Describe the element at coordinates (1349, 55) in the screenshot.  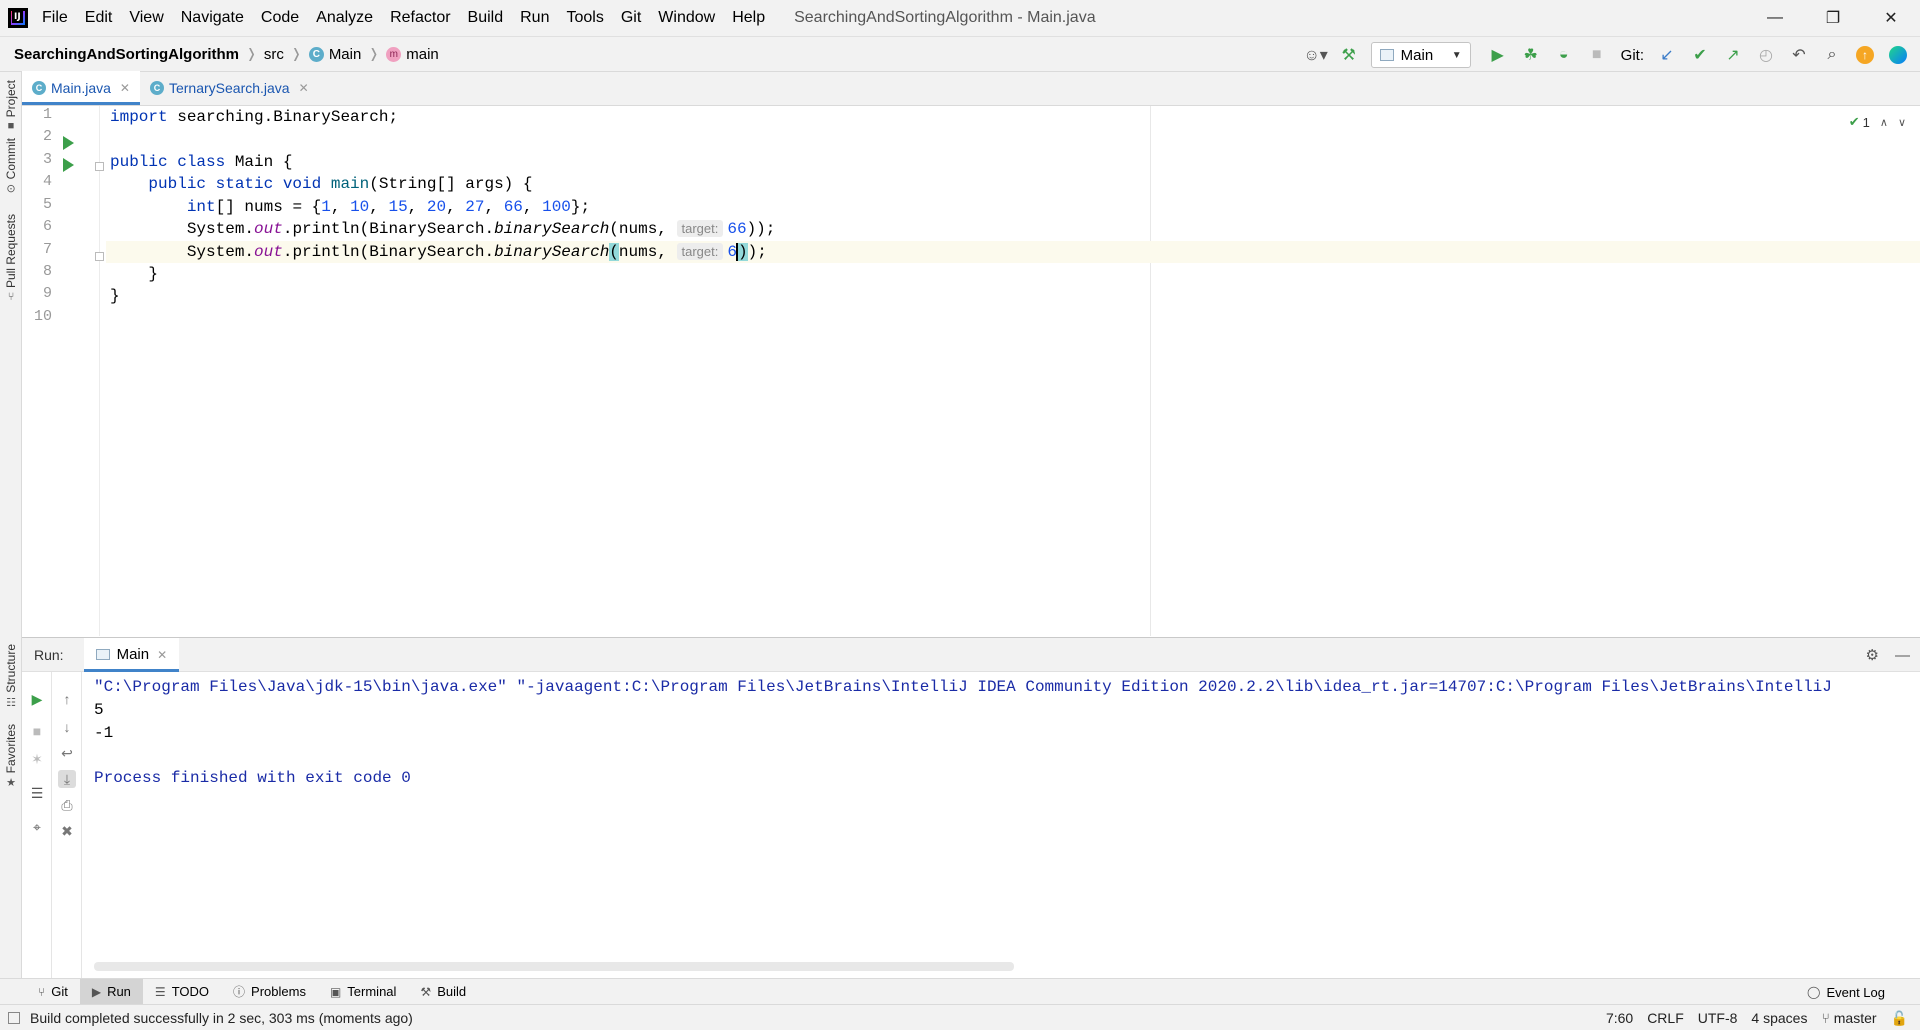
I see `build-hammer-icon: ⚒` at that location.